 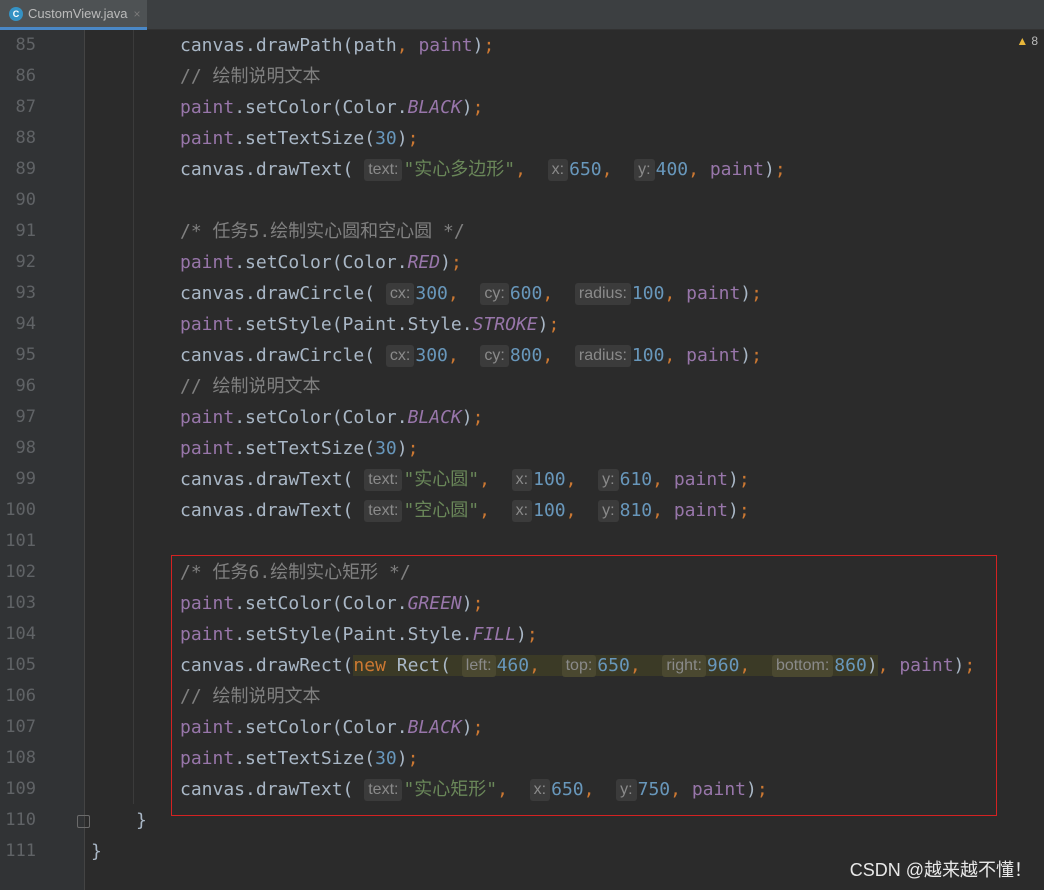 I want to click on code-token: .setColor(Color., so click(x=321, y=107).